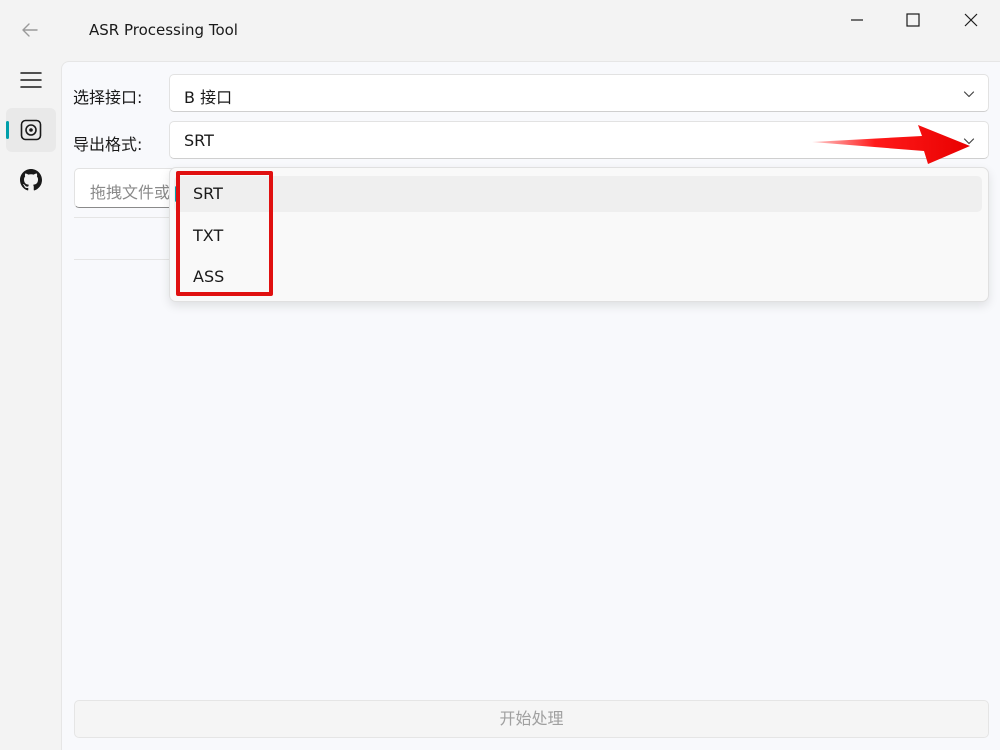 The width and height of the screenshot is (1000, 750). I want to click on minimize-button, so click(857, 20).